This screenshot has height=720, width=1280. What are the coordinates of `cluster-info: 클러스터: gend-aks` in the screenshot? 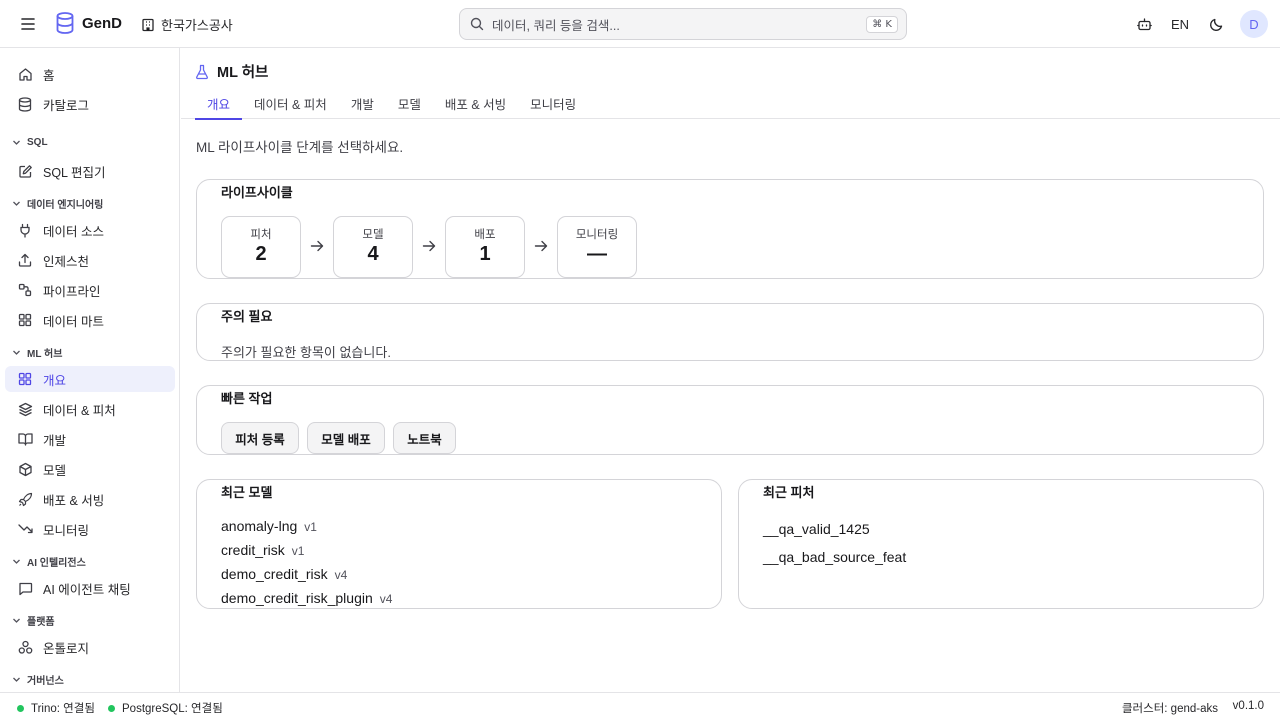 It's located at (1169, 709).